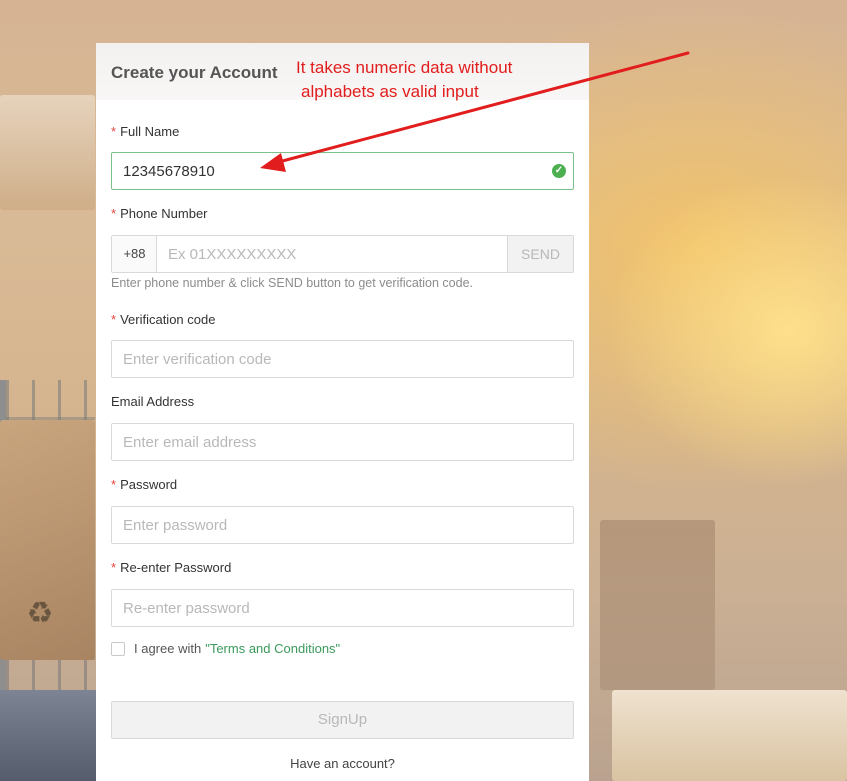  What do you see at coordinates (118, 648) in the screenshot?
I see `agree-checkbox` at bounding box center [118, 648].